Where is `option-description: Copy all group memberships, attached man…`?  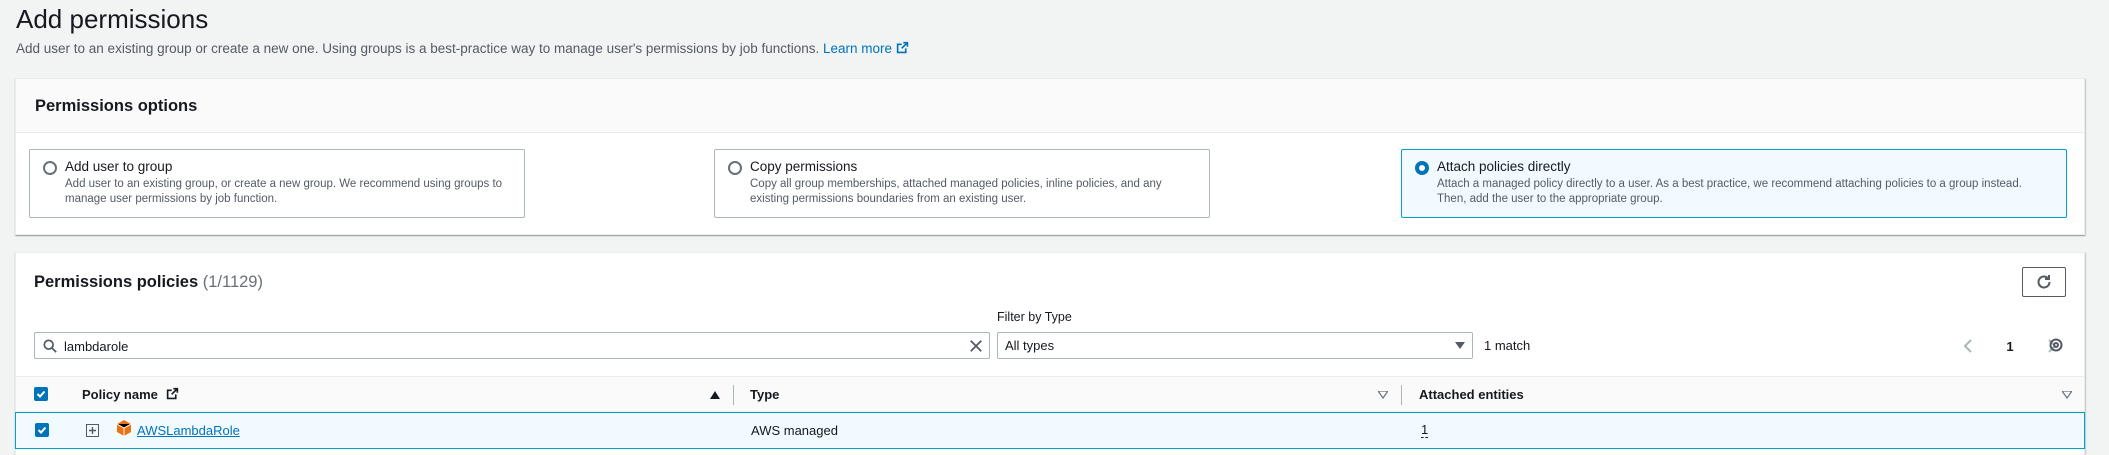
option-description: Copy all group memberships, attached man… is located at coordinates (956, 191).